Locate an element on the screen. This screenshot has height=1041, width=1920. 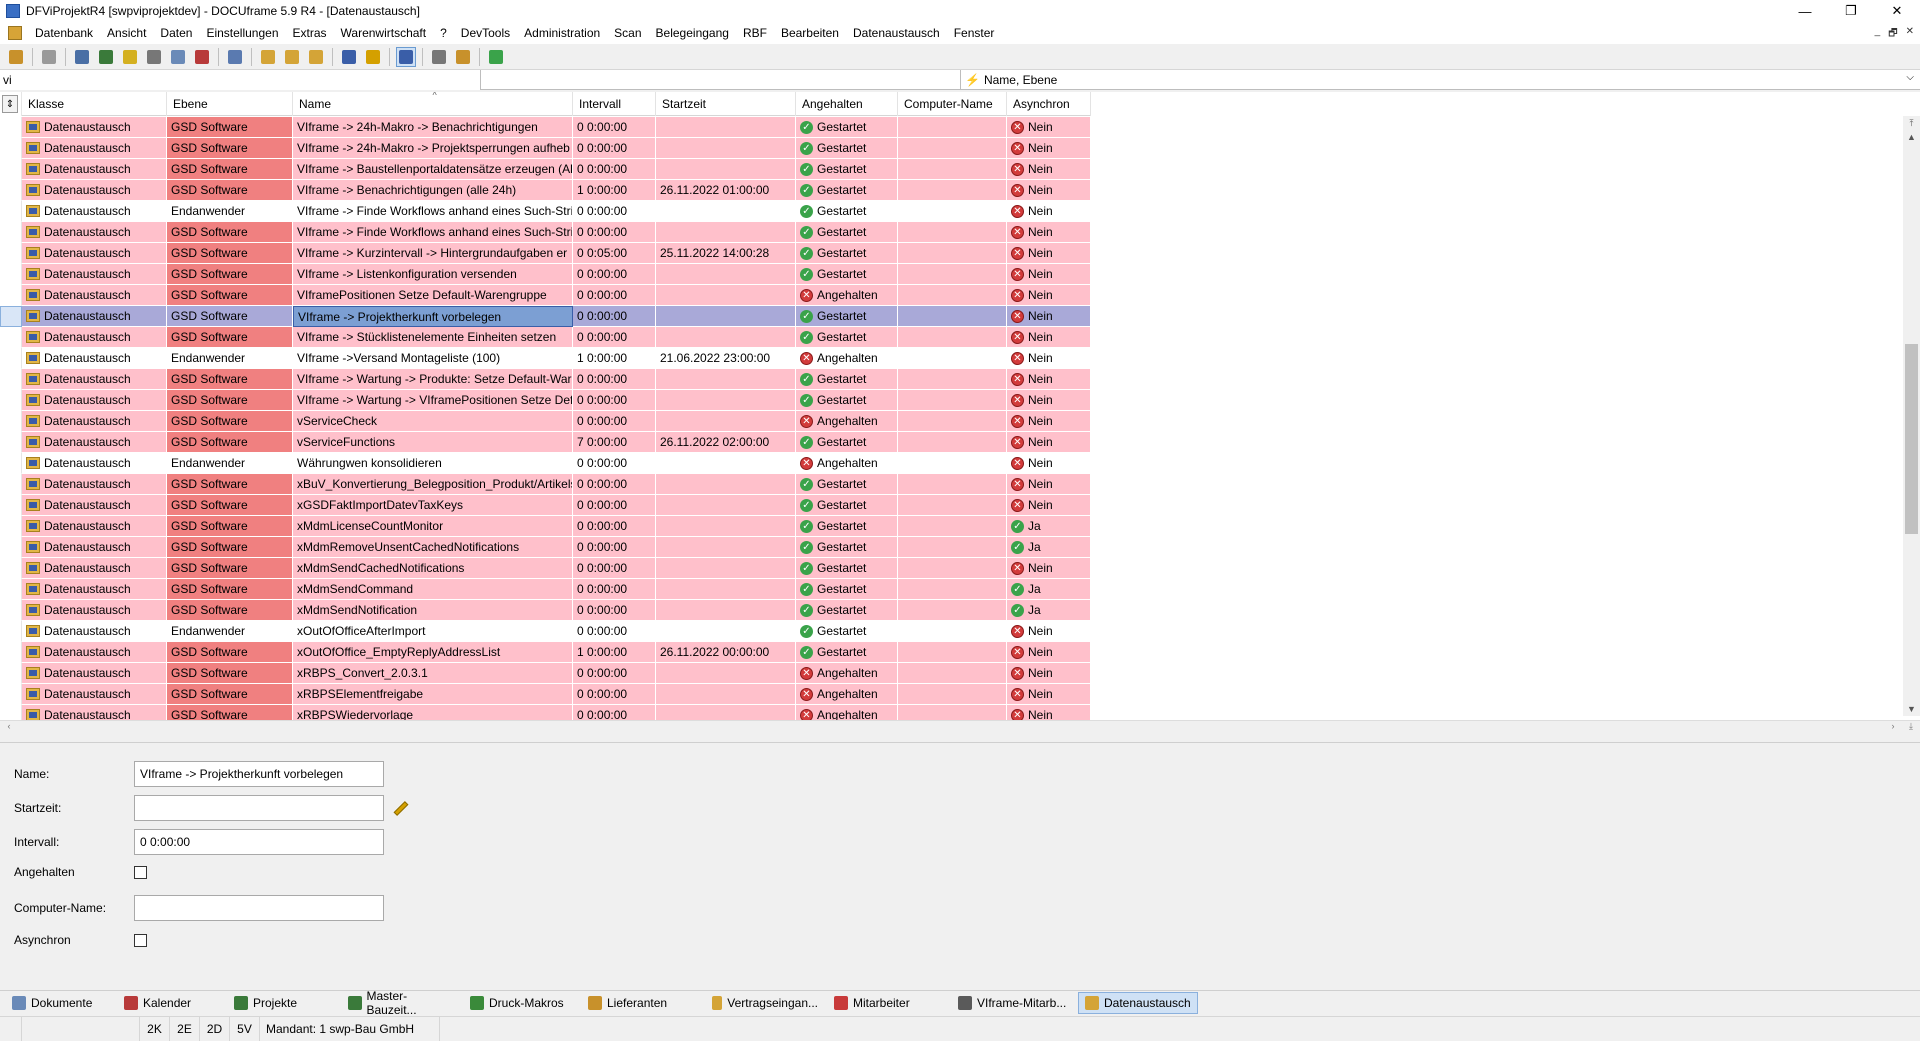
copy-button is located at coordinates (178, 57).